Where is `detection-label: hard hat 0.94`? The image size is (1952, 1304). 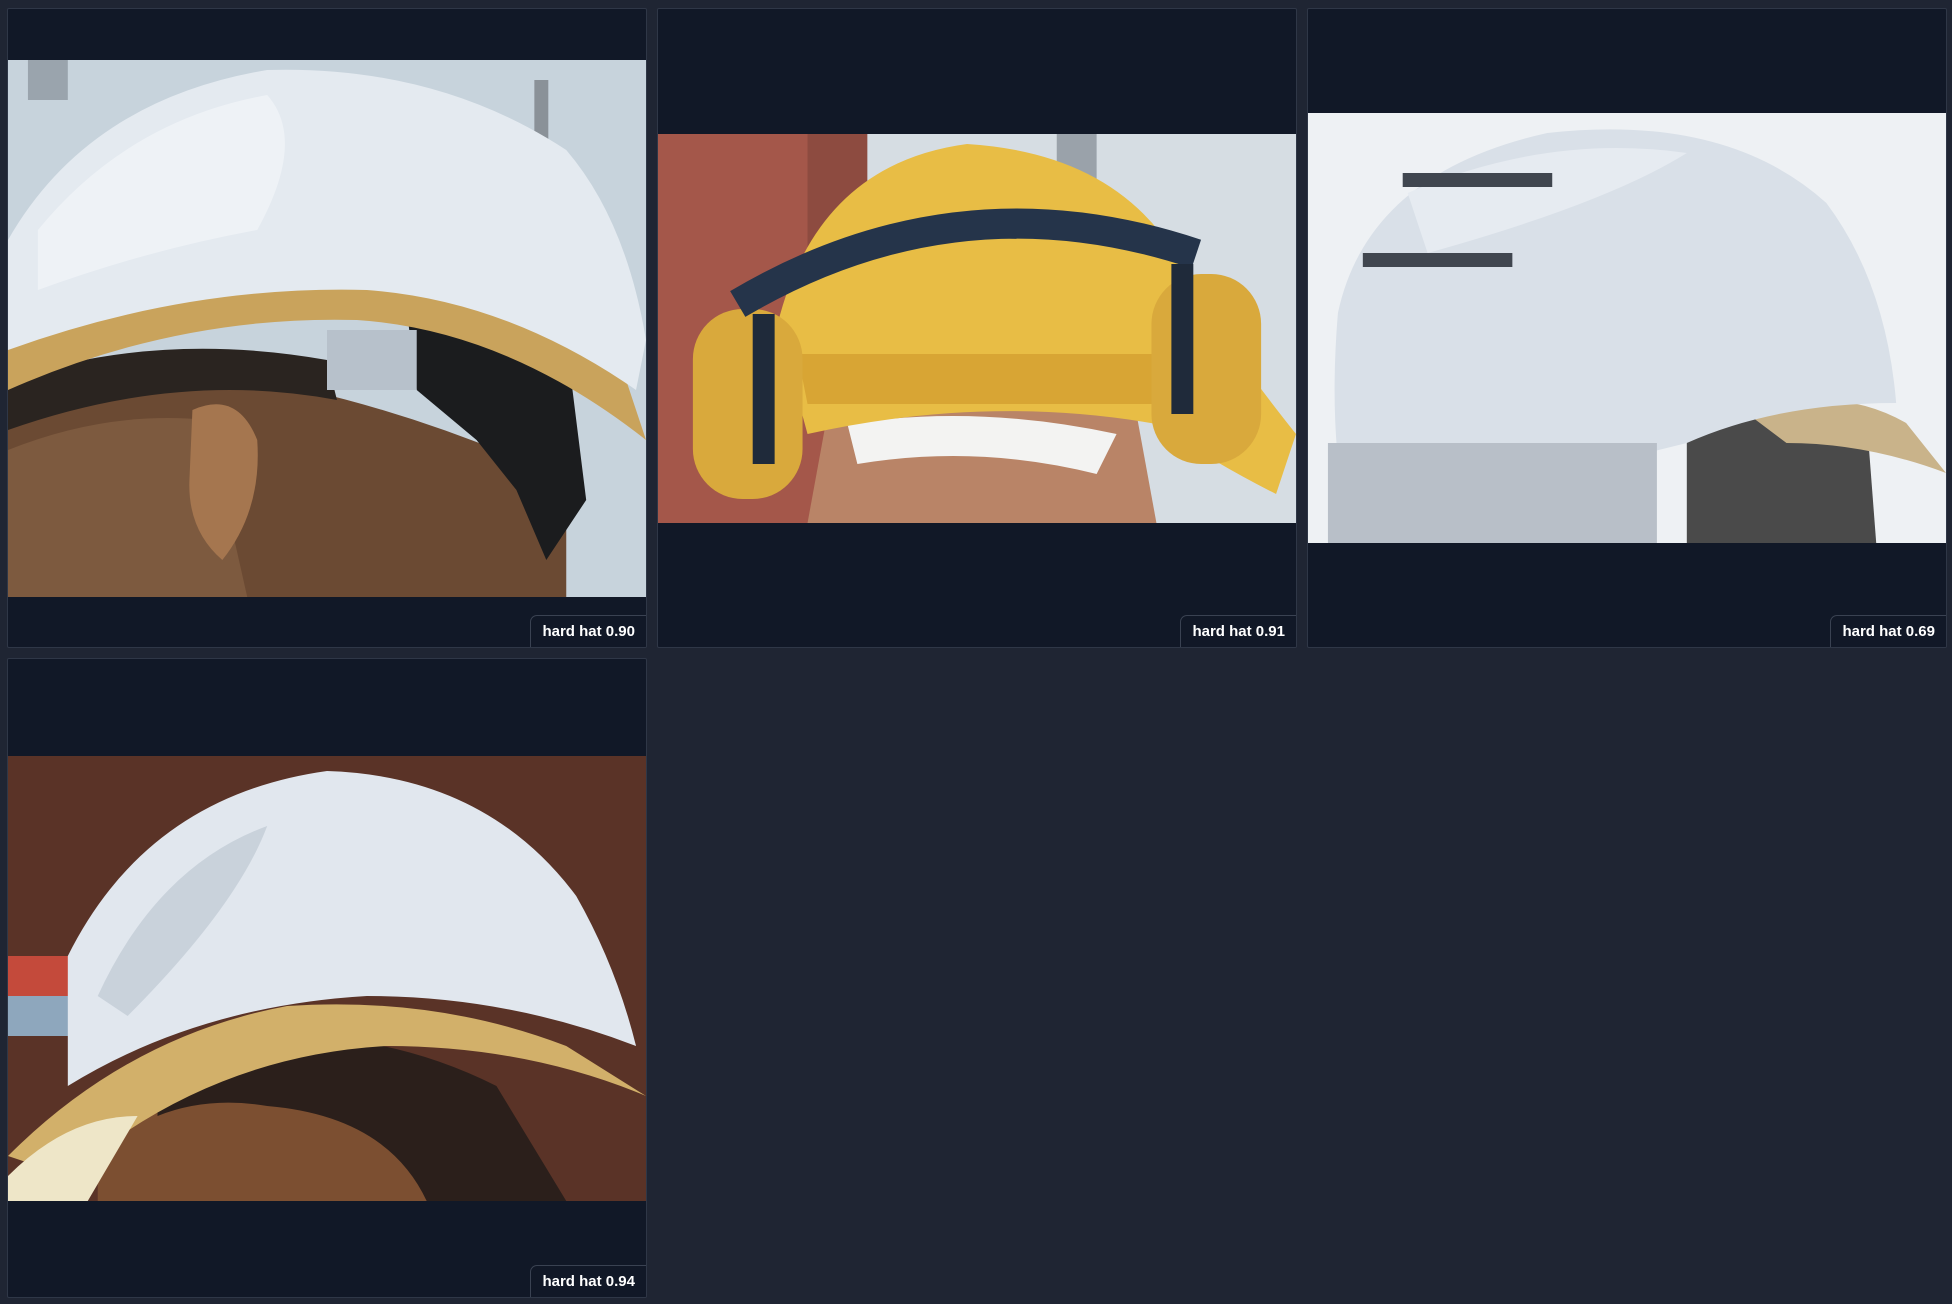
detection-label: hard hat 0.94 is located at coordinates (588, 1281).